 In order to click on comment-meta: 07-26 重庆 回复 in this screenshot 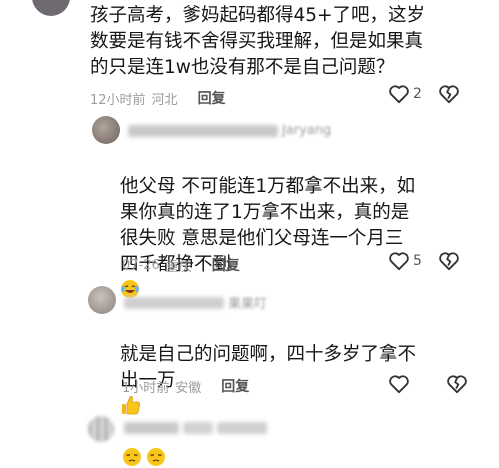, I will do `click(181, 265)`.